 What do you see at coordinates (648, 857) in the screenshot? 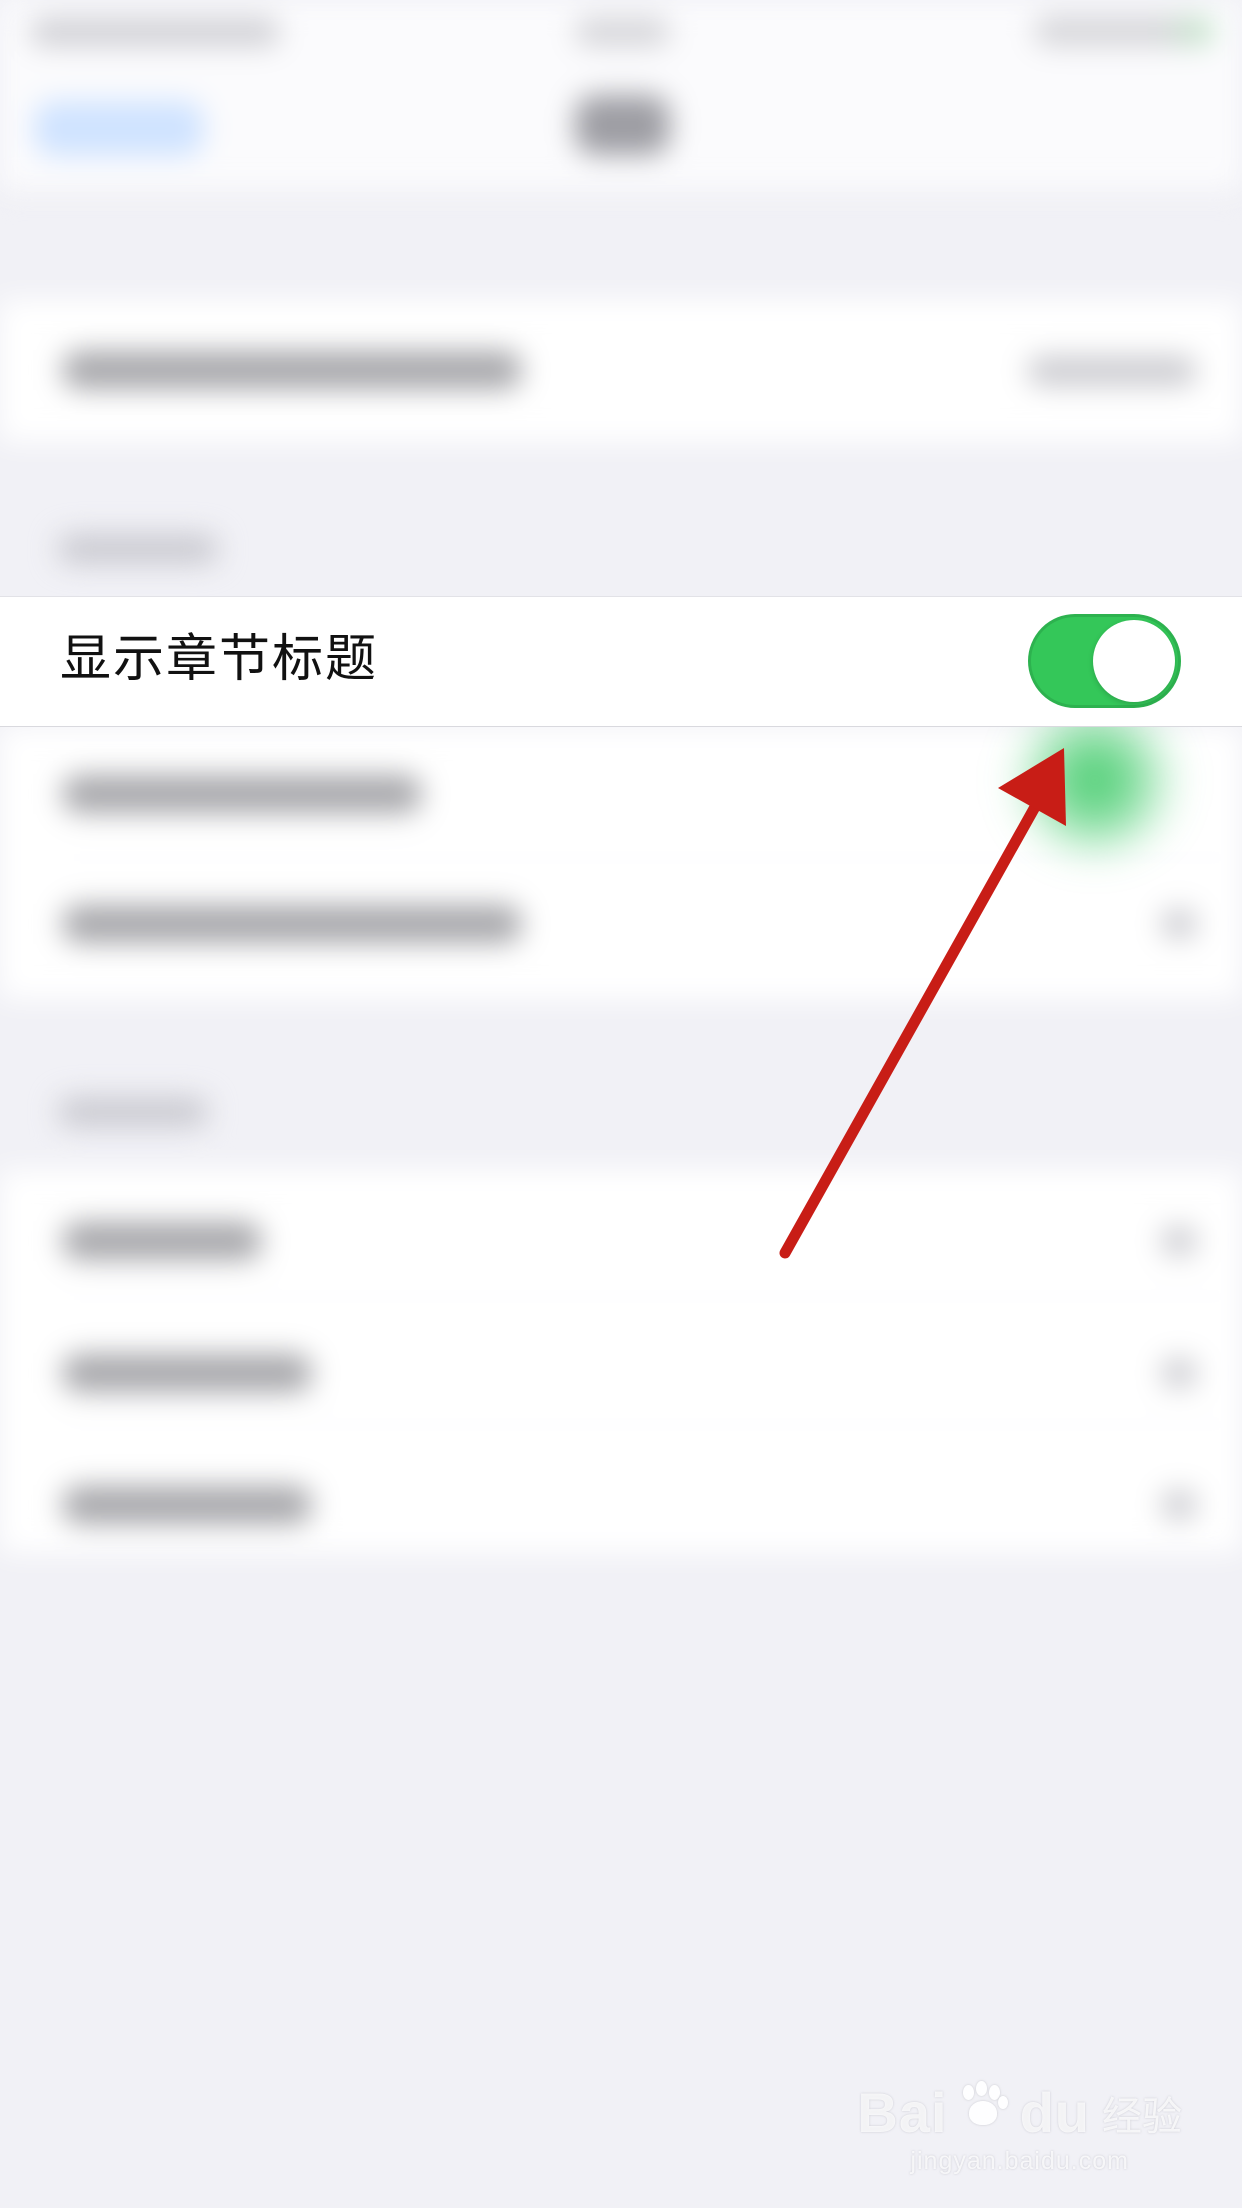
I see `middle-row-separator` at bounding box center [648, 857].